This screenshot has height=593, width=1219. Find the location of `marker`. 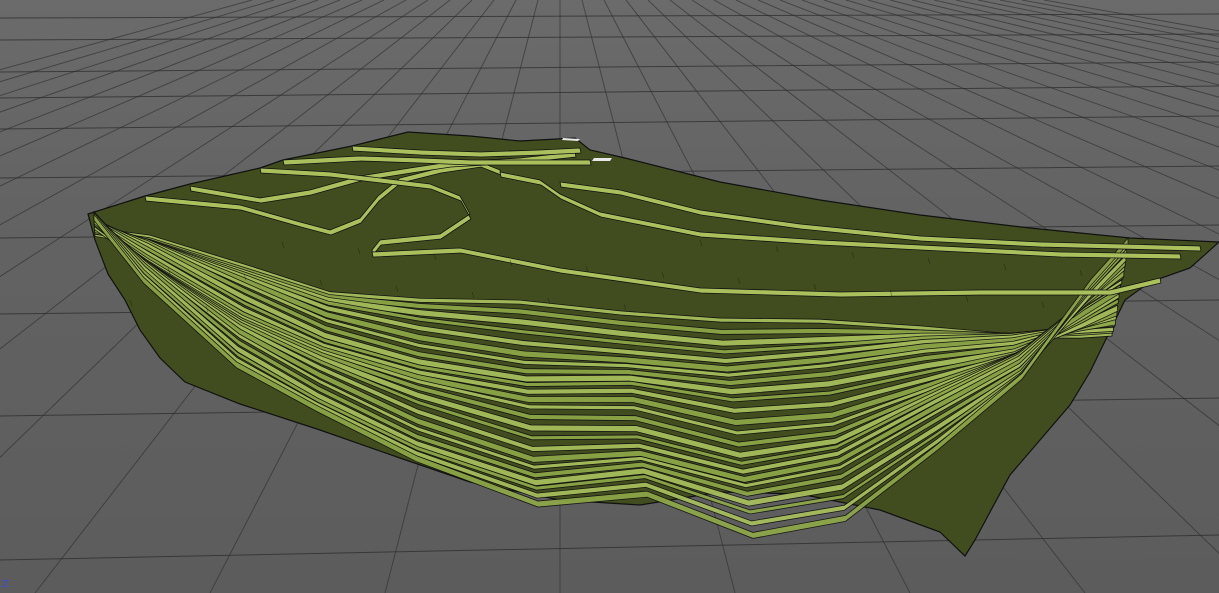

marker is located at coordinates (602, 159).